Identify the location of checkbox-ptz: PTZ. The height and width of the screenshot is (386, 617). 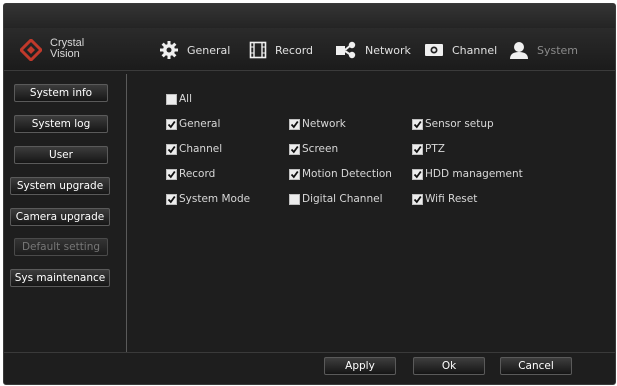
(428, 149).